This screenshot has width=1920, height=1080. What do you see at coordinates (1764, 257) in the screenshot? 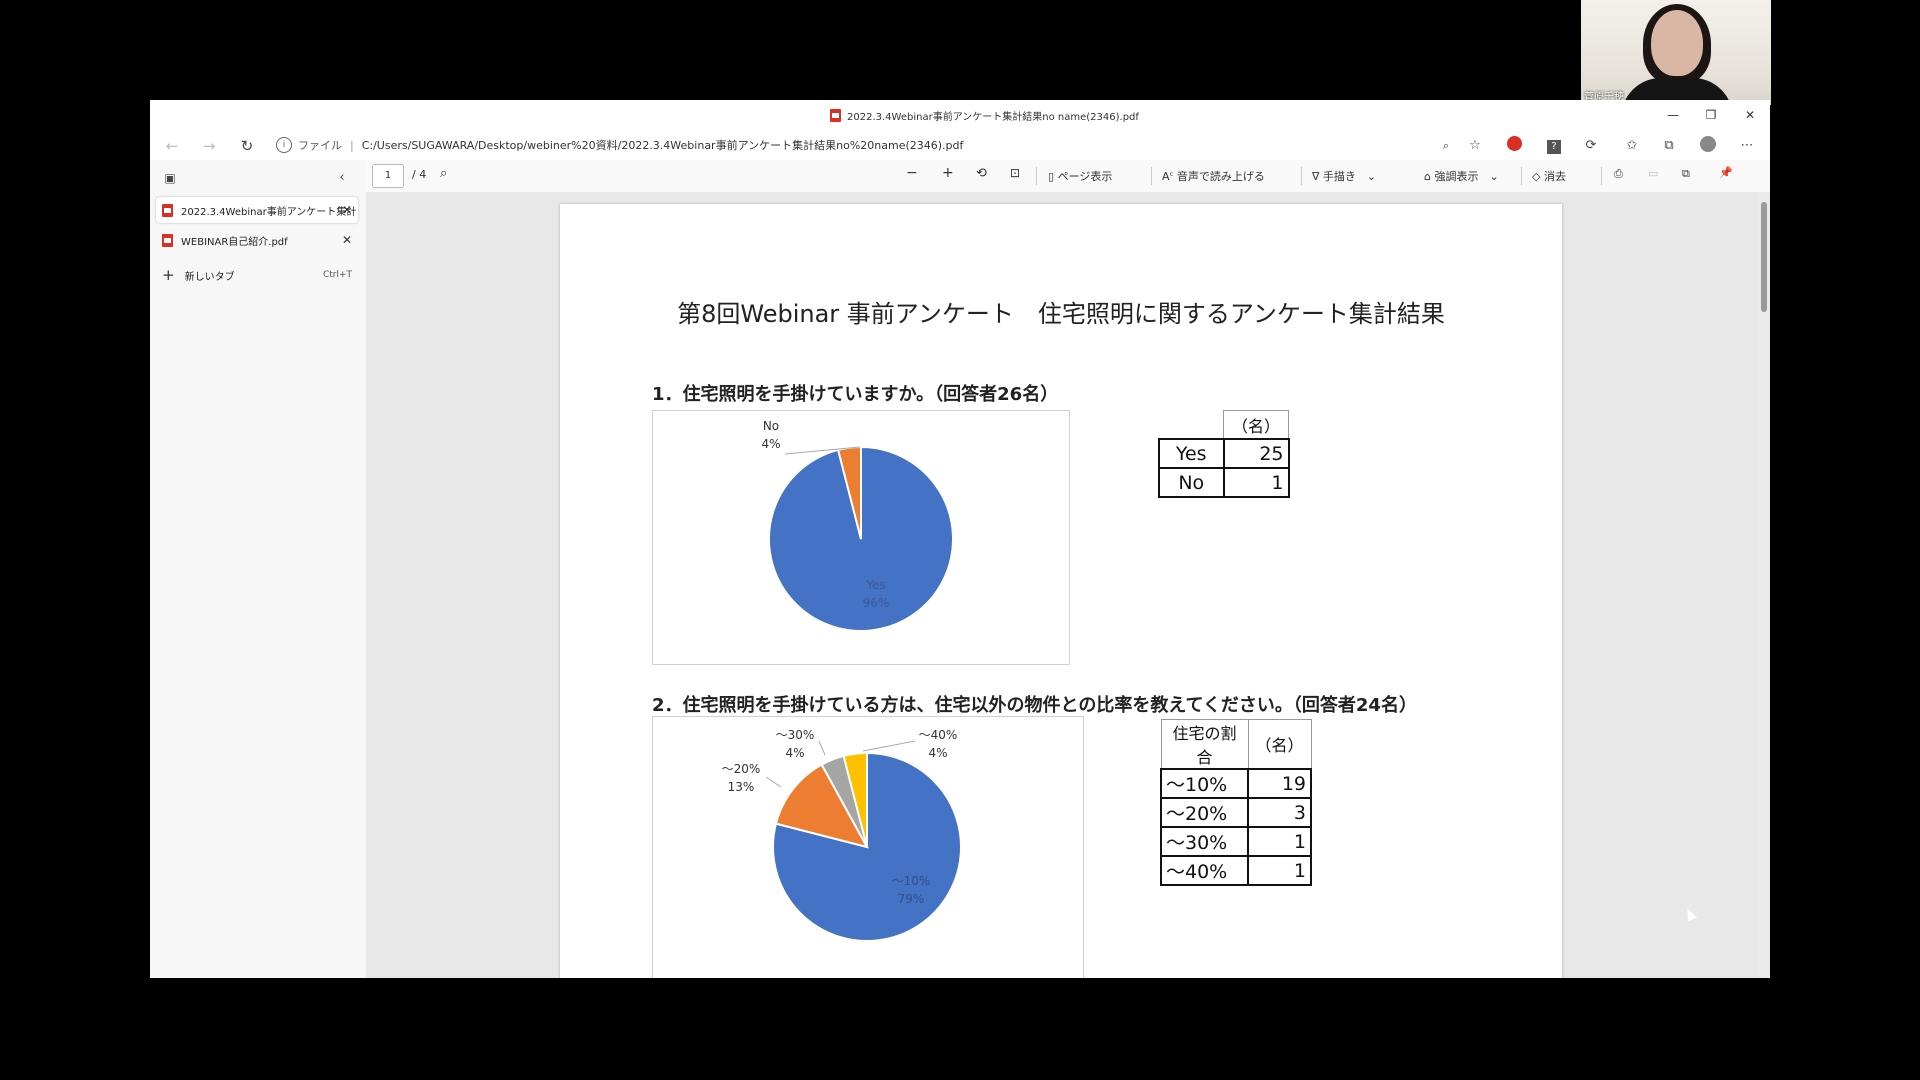
I see `scrollbar-thumb` at bounding box center [1764, 257].